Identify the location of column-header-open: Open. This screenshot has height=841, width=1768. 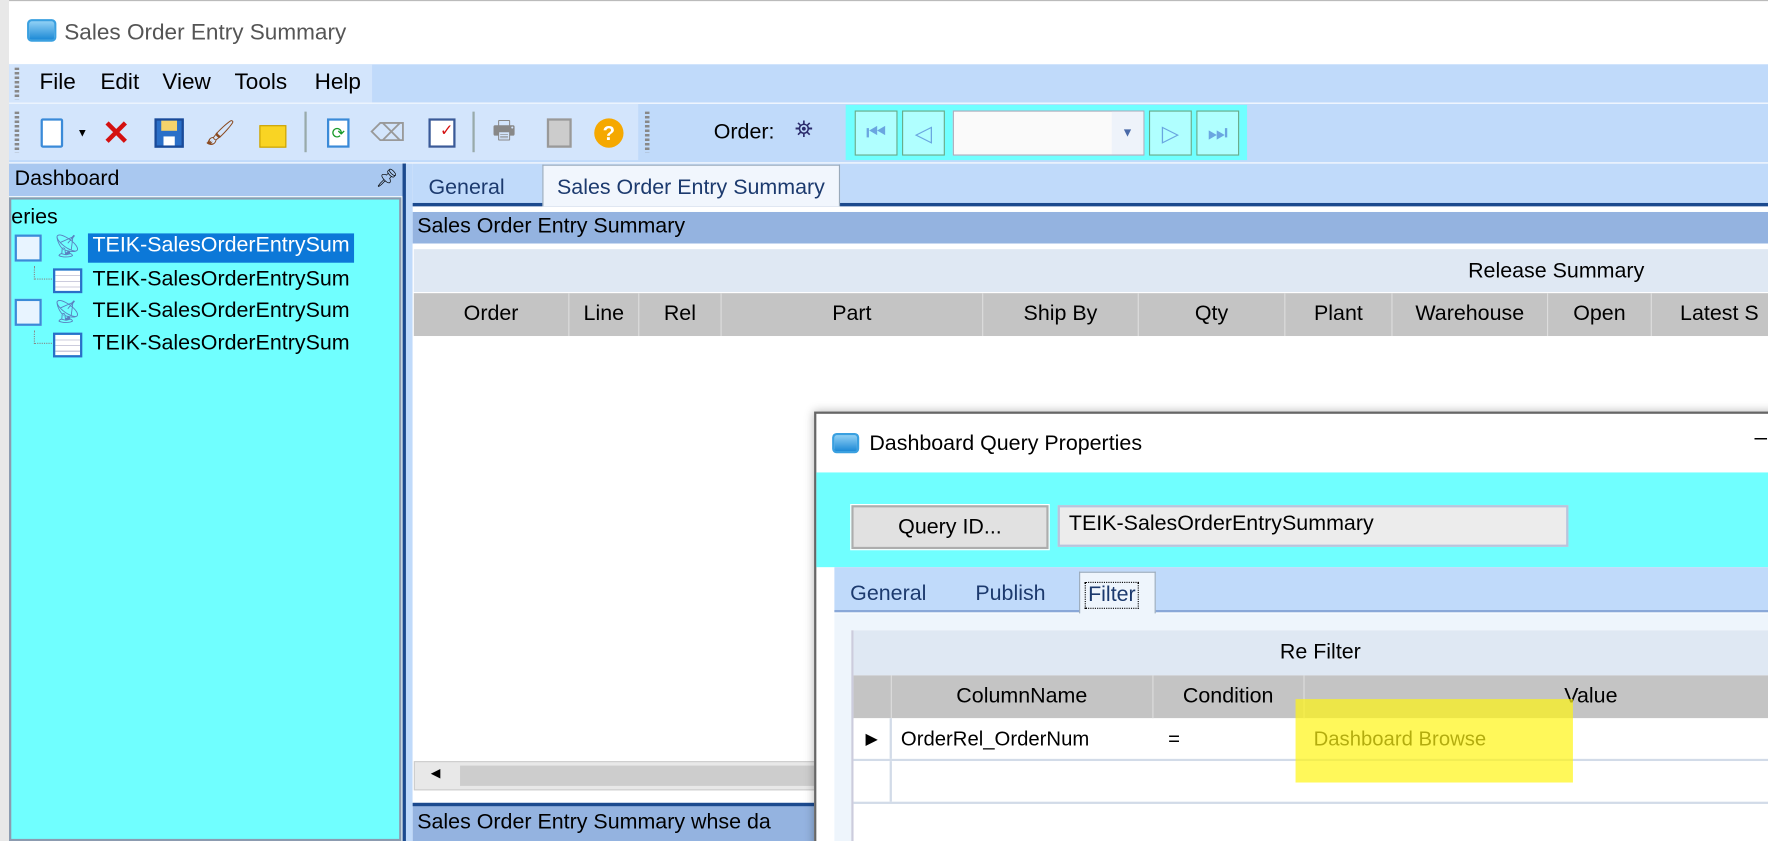
(1600, 315).